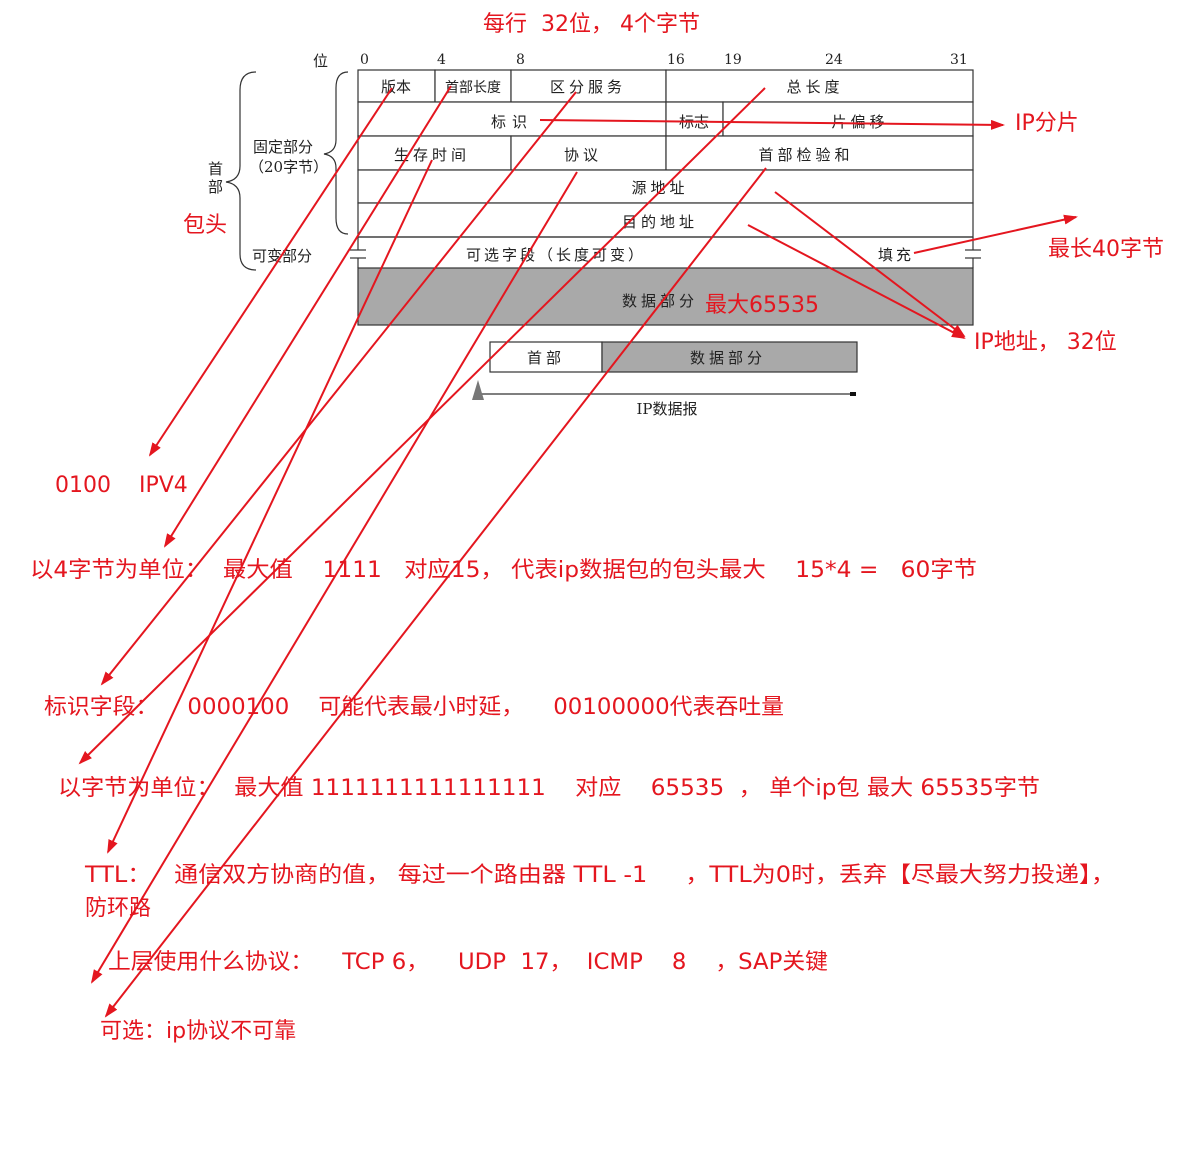 Image resolution: width=1201 pixels, height=1153 pixels. Describe the element at coordinates (834, 60) in the screenshot. I see `bit-mark-24: 24` at that location.